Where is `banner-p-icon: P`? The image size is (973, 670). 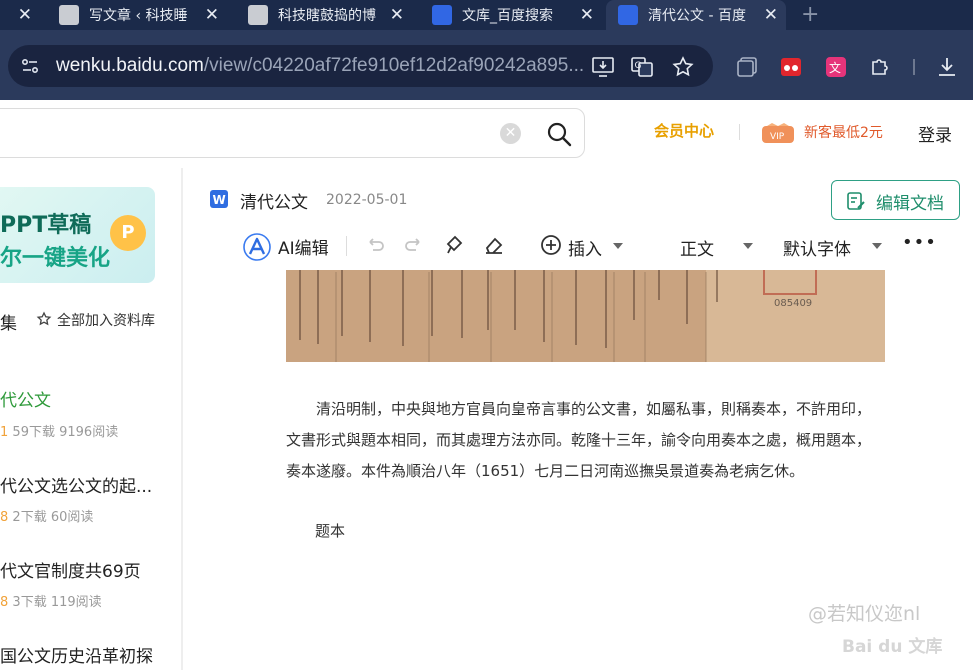
banner-p-icon: P is located at coordinates (128, 233).